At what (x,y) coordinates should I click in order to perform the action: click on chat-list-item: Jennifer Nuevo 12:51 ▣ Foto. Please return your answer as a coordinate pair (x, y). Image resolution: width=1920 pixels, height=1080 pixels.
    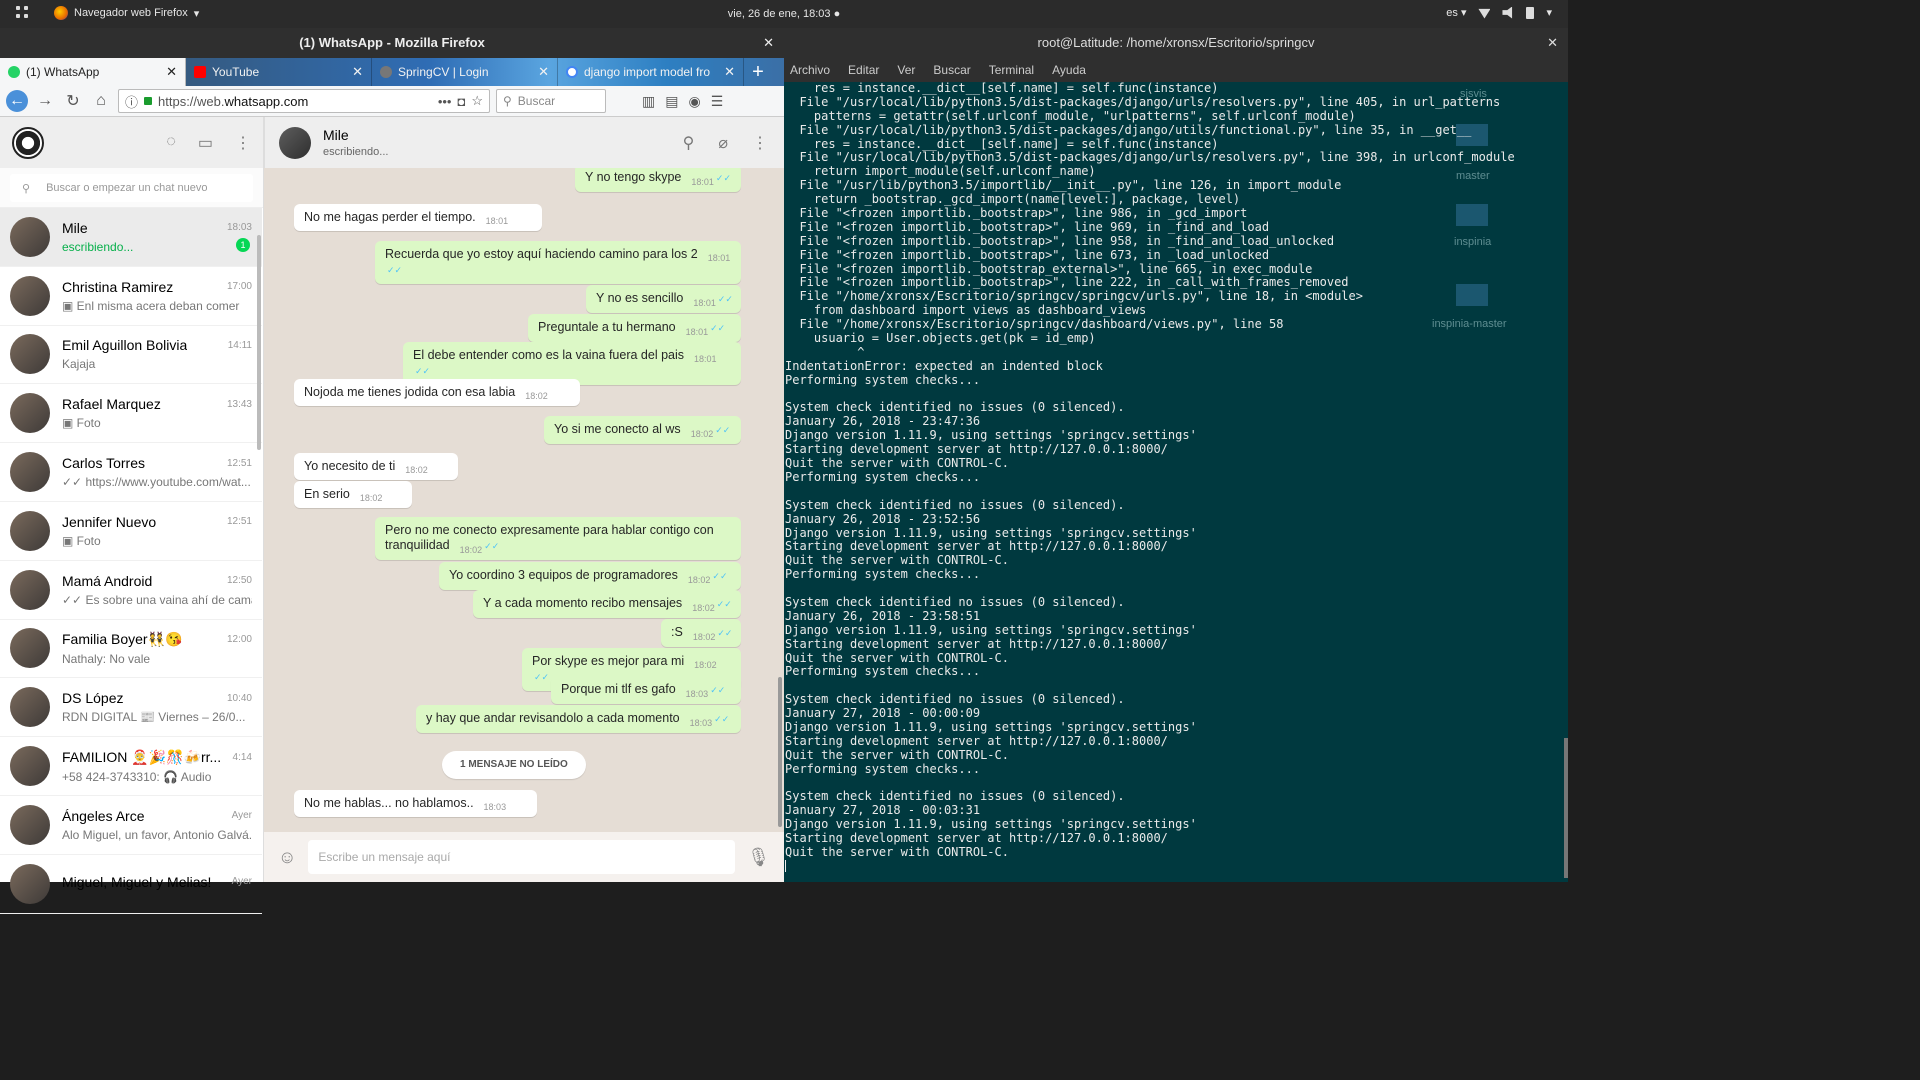
    Looking at the image, I should click on (131, 531).